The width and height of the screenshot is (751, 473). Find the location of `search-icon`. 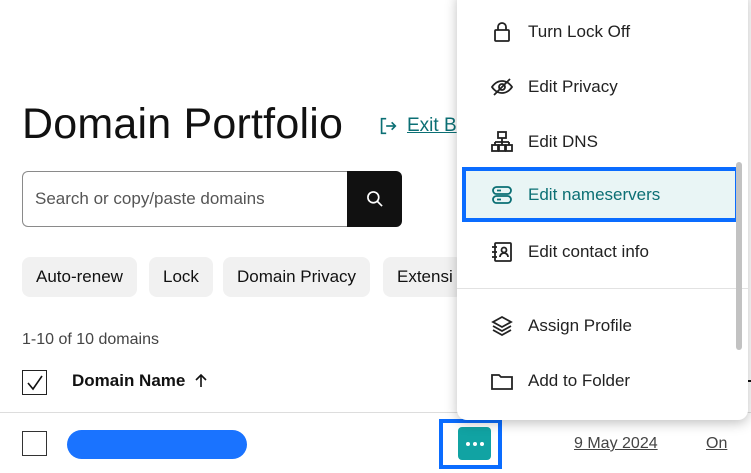

search-icon is located at coordinates (374, 199).